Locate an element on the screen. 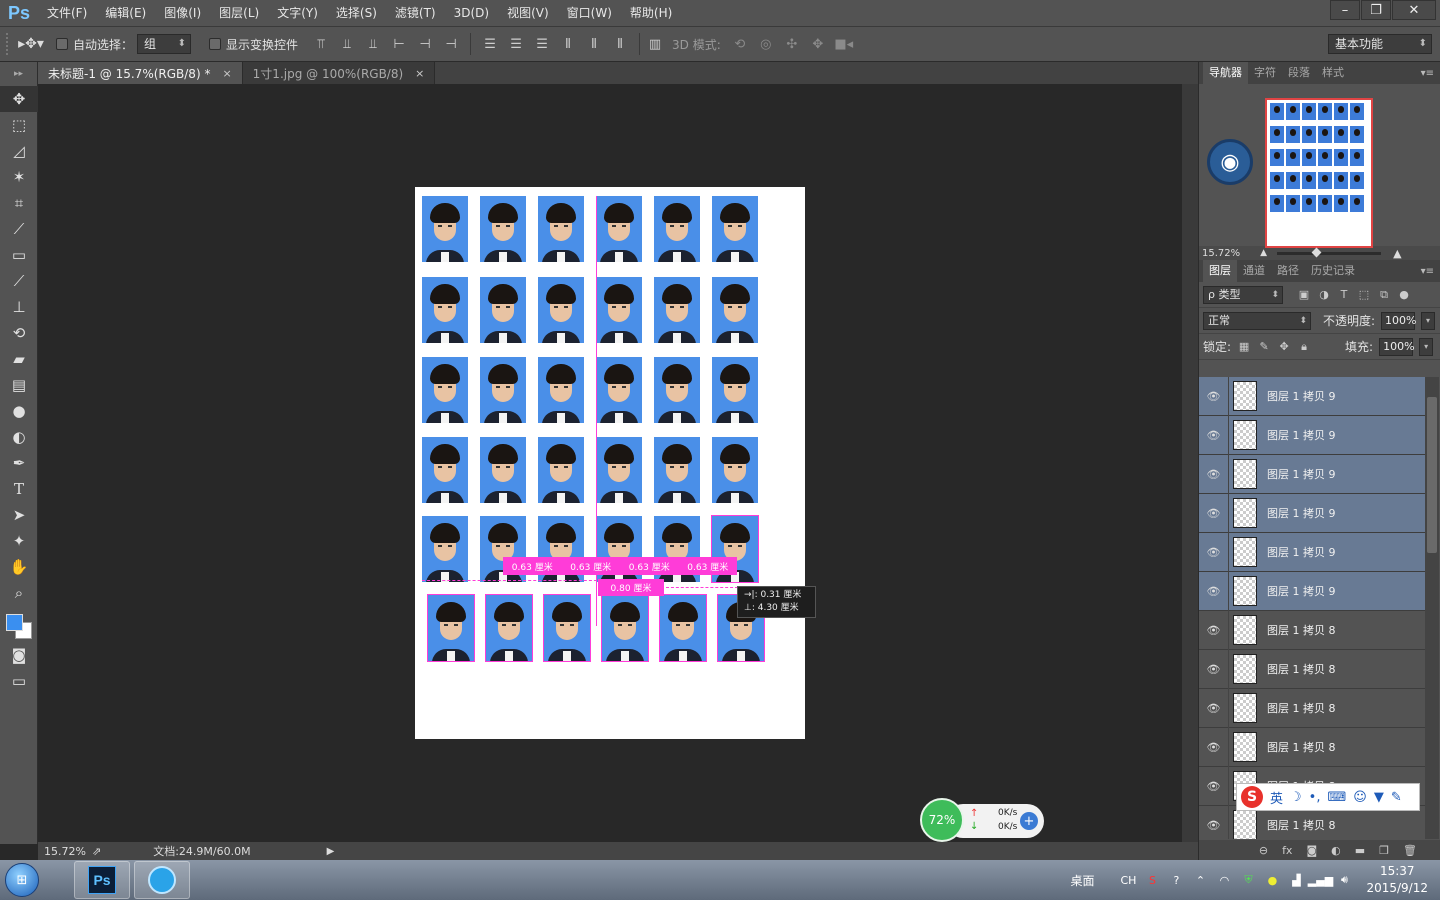  menu-file: 文件(F) is located at coordinates (67, 13).